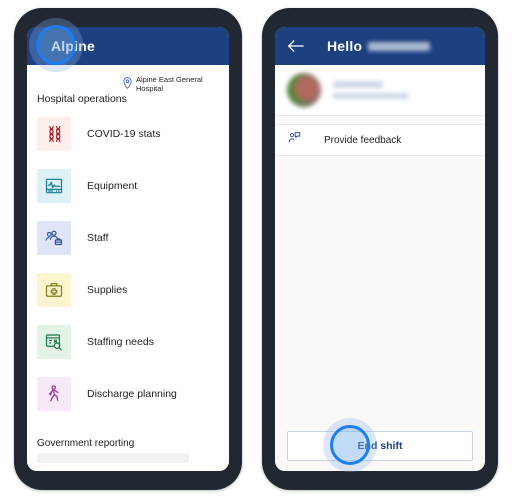 This screenshot has height=502, width=512. I want to click on list-item-discharge-planning: Discharge planning, so click(129, 394).